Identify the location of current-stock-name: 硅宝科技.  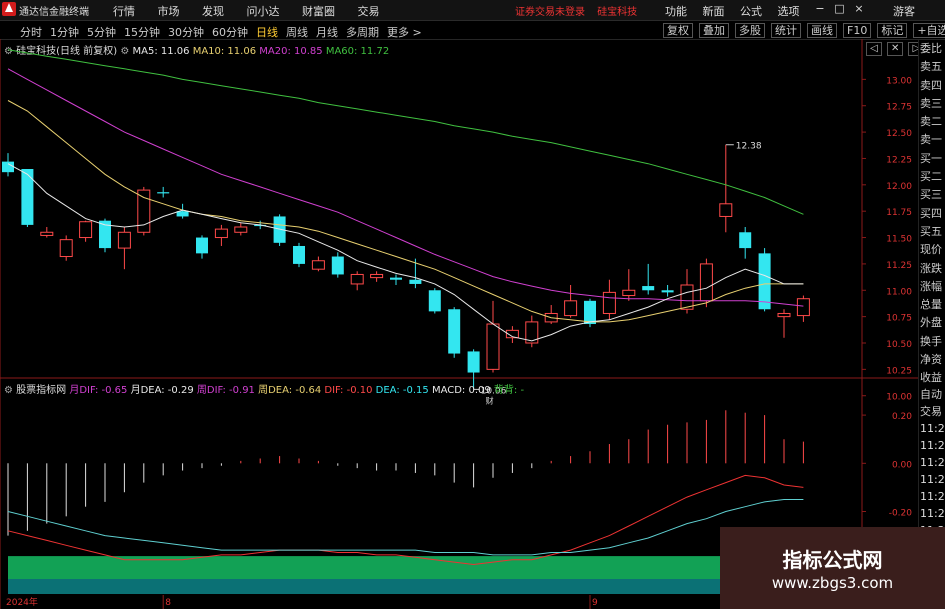
(617, 12).